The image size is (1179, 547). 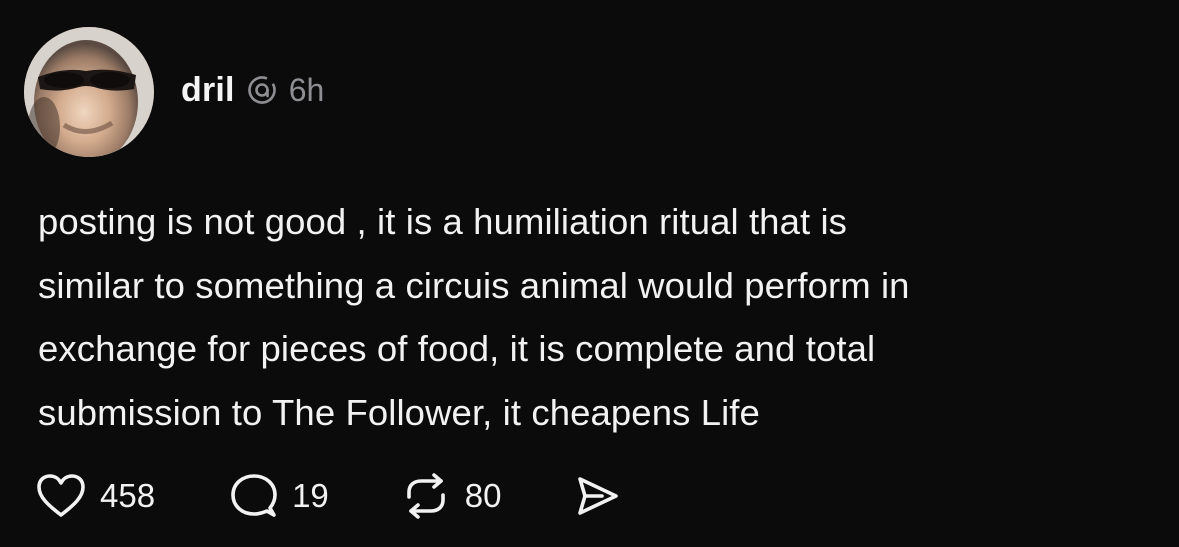 I want to click on post-header: dril 6h, so click(x=252, y=90).